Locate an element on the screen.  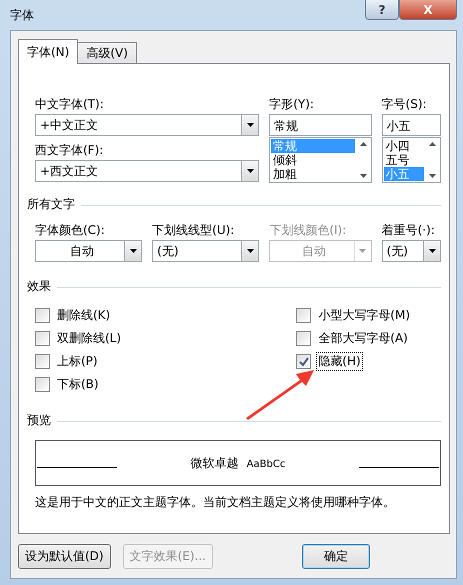
field-label: 字体颜色(C): is located at coordinates (70, 230).